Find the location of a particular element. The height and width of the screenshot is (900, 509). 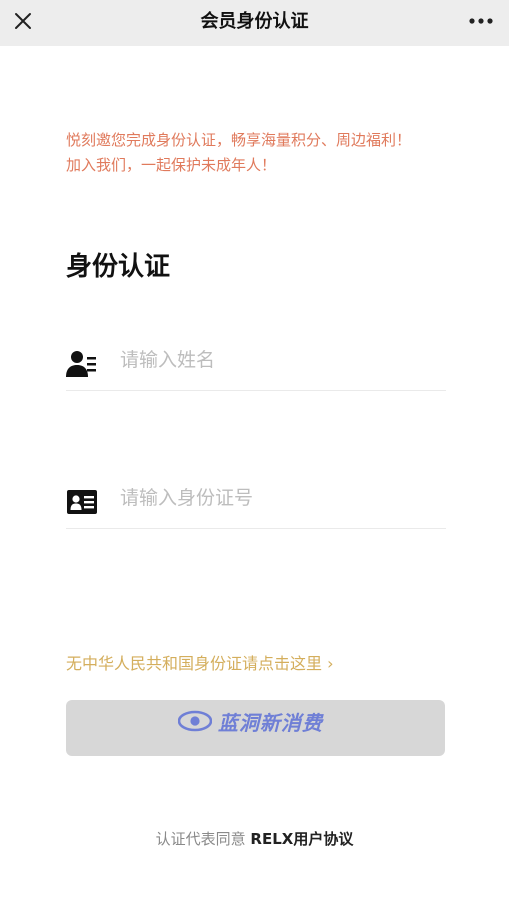

top-nav-bar: 会员身份认证 is located at coordinates (254, 23).